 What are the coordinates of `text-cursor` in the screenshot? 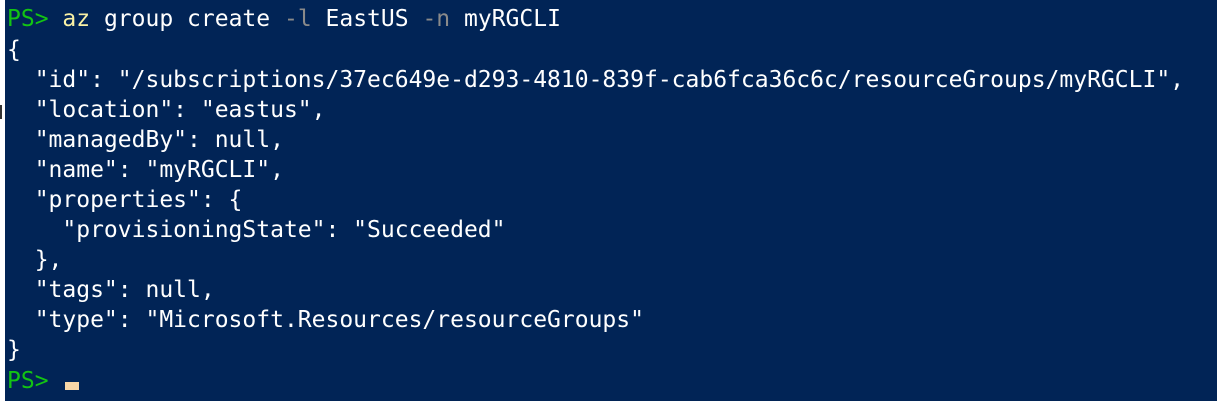 It's located at (72, 386).